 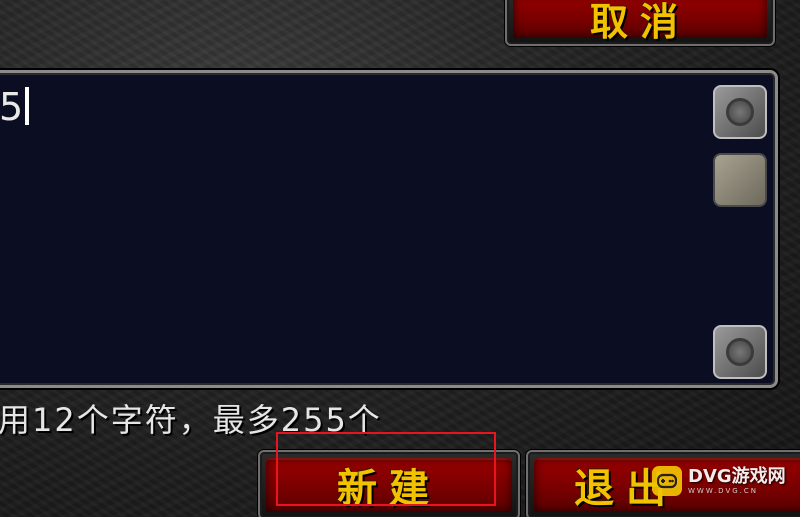 What do you see at coordinates (12, 107) in the screenshot?
I see `text-input-value: 5` at bounding box center [12, 107].